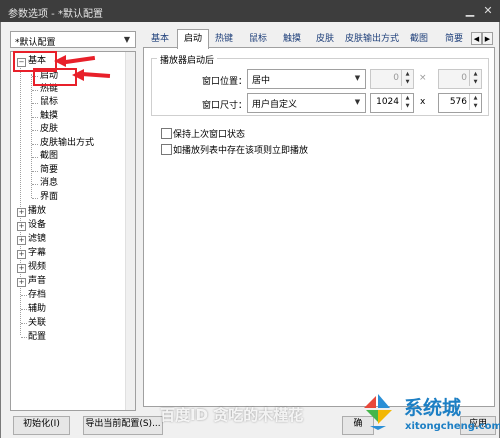 The image size is (500, 438). I want to click on size-separator: x, so click(423, 102).